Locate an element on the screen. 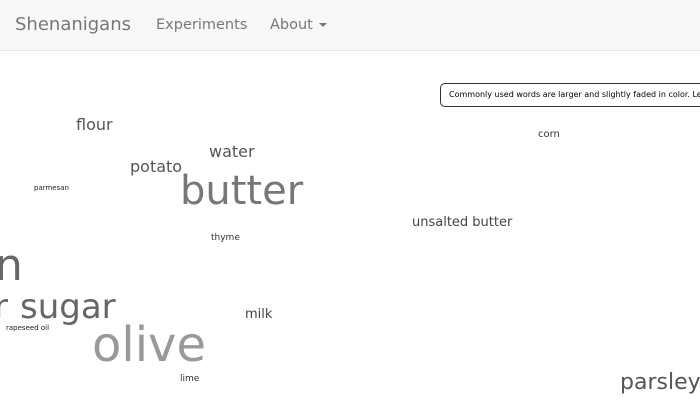 The image size is (700, 400). word-lime: lime is located at coordinates (189, 379).